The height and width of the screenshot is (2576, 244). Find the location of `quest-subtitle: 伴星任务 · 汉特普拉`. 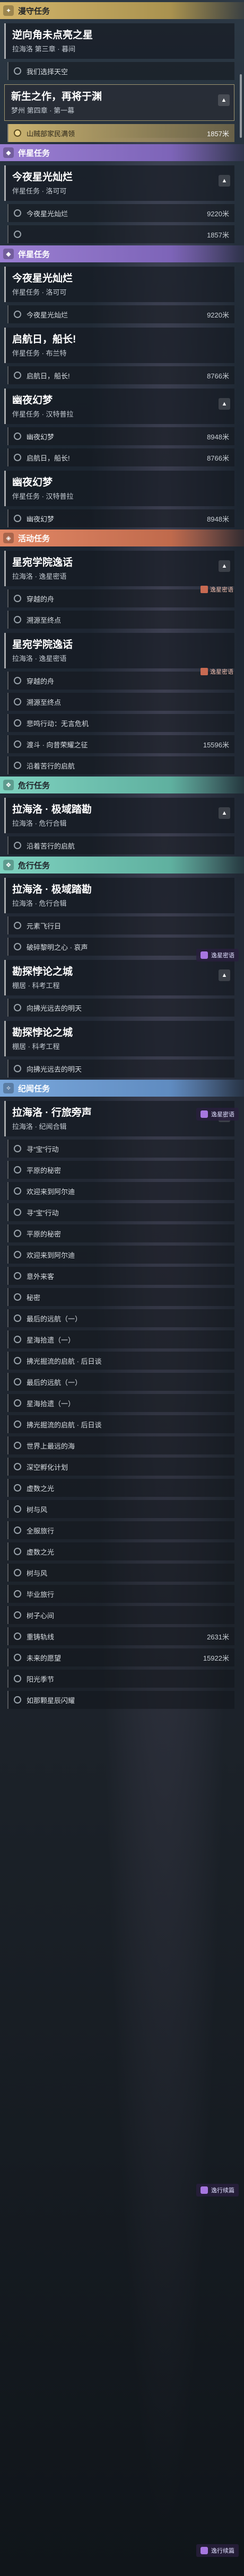

quest-subtitle: 伴星任务 · 汉特普拉 is located at coordinates (43, 496).